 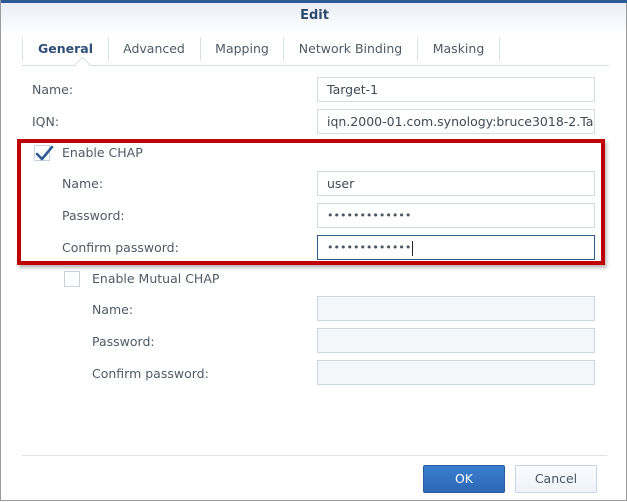 What do you see at coordinates (456, 89) in the screenshot?
I see `name-input: Target-1` at bounding box center [456, 89].